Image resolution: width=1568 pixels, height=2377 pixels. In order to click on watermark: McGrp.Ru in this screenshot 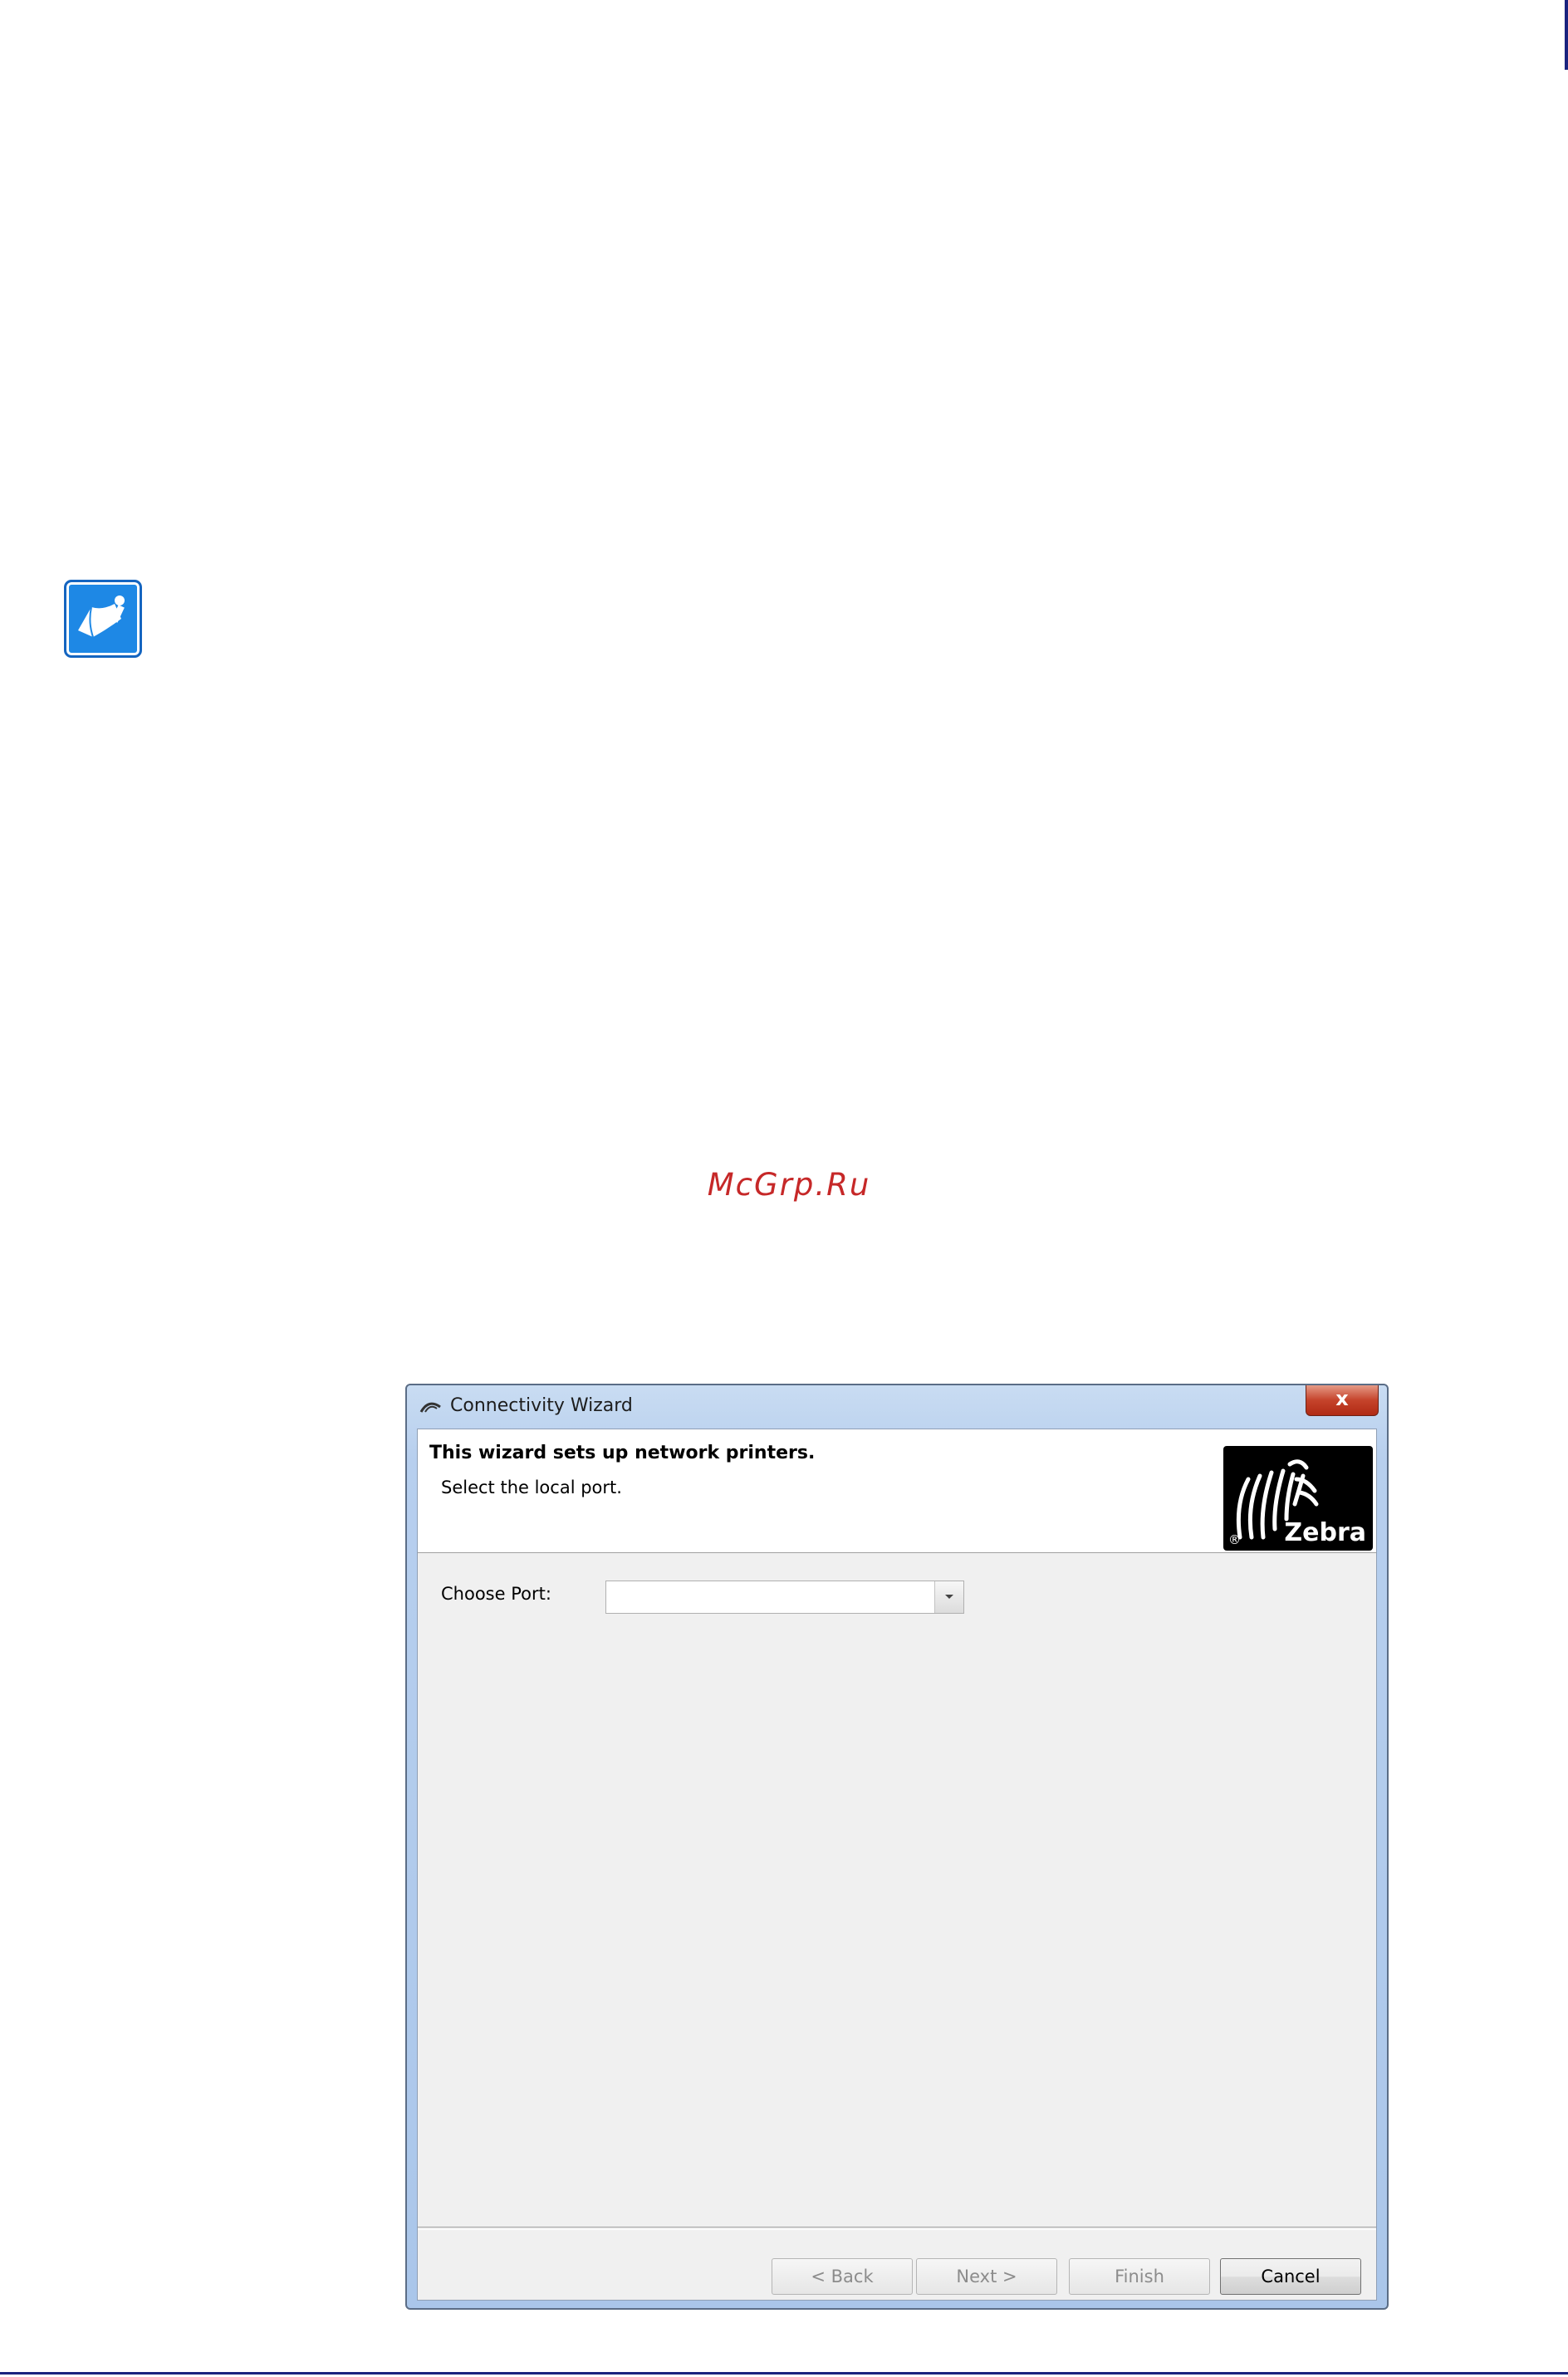, I will do `click(789, 1185)`.